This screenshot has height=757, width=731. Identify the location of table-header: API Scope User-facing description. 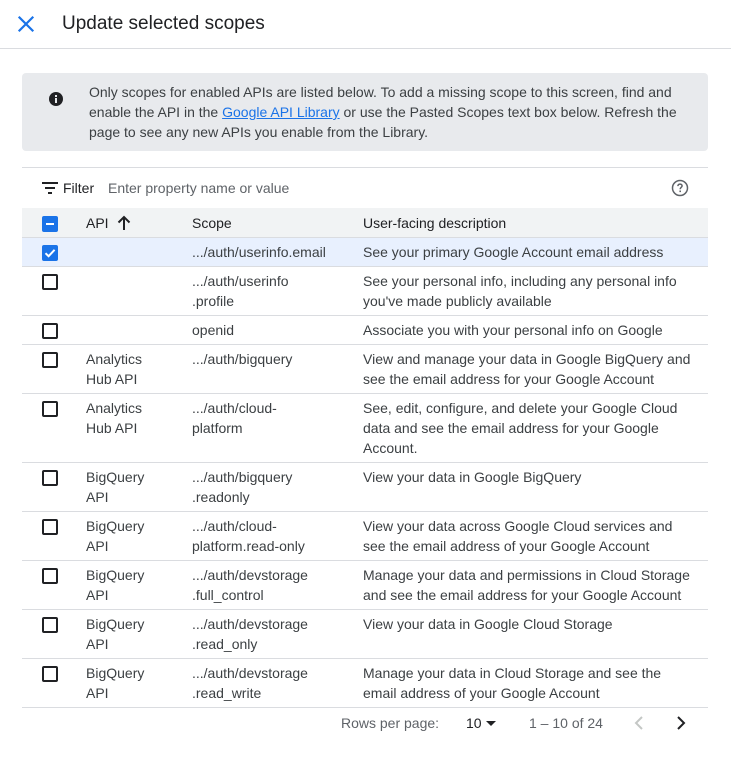
(365, 223).